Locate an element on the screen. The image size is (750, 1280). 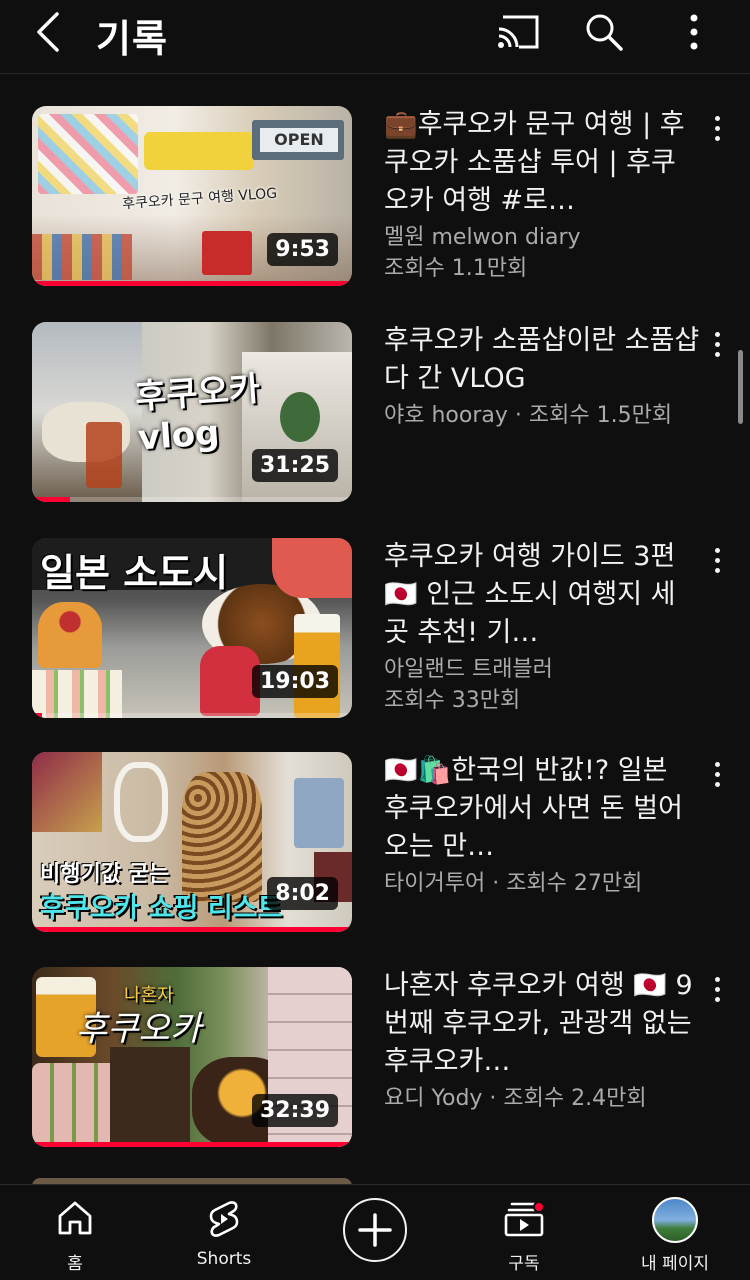
nav-shorts: Shorts is located at coordinates (224, 1232).